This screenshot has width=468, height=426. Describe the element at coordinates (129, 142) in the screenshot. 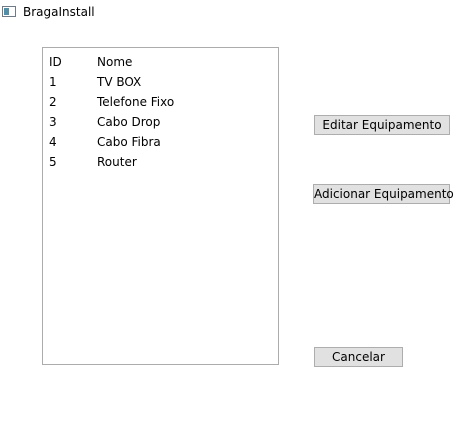

I see `list-item-nome: Cabo Fibra` at that location.